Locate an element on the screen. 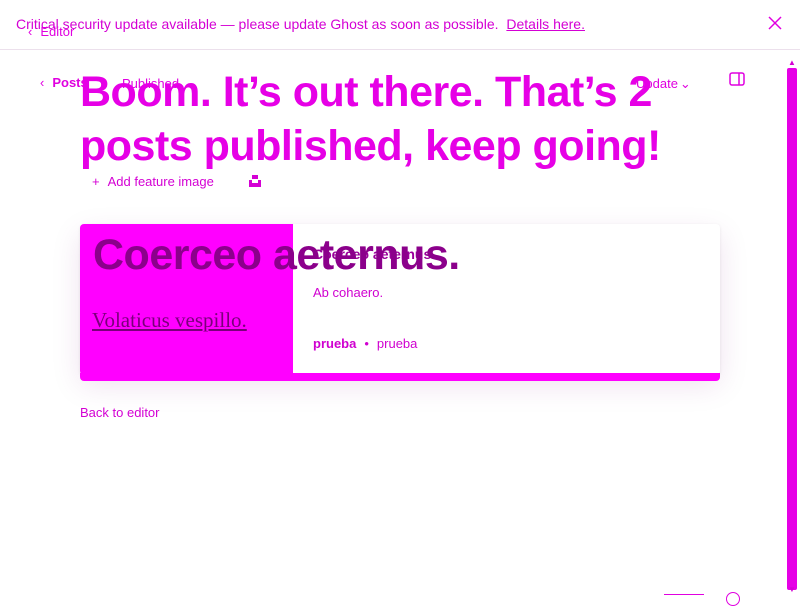 The height and width of the screenshot is (606, 800). editor-back-link: ‹ Editor is located at coordinates (51, 31).